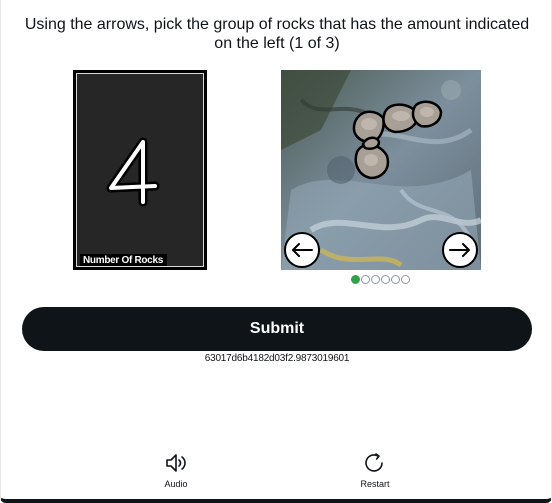 Image resolution: width=552 pixels, height=503 pixels. I want to click on submit-button: Submit, so click(277, 329).